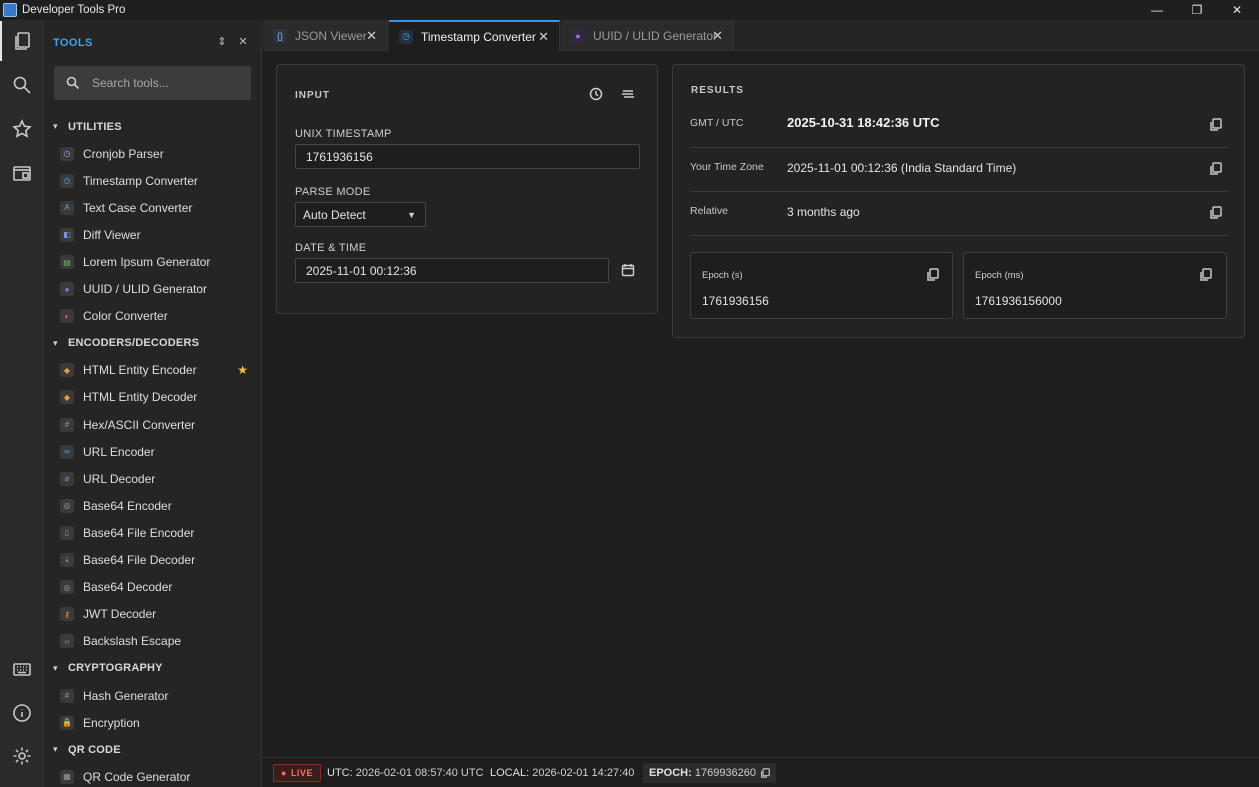 This screenshot has width=1259, height=787. I want to click on sidebar-tool-item: ▤ Lorem Ipsum Generator, so click(152, 261).